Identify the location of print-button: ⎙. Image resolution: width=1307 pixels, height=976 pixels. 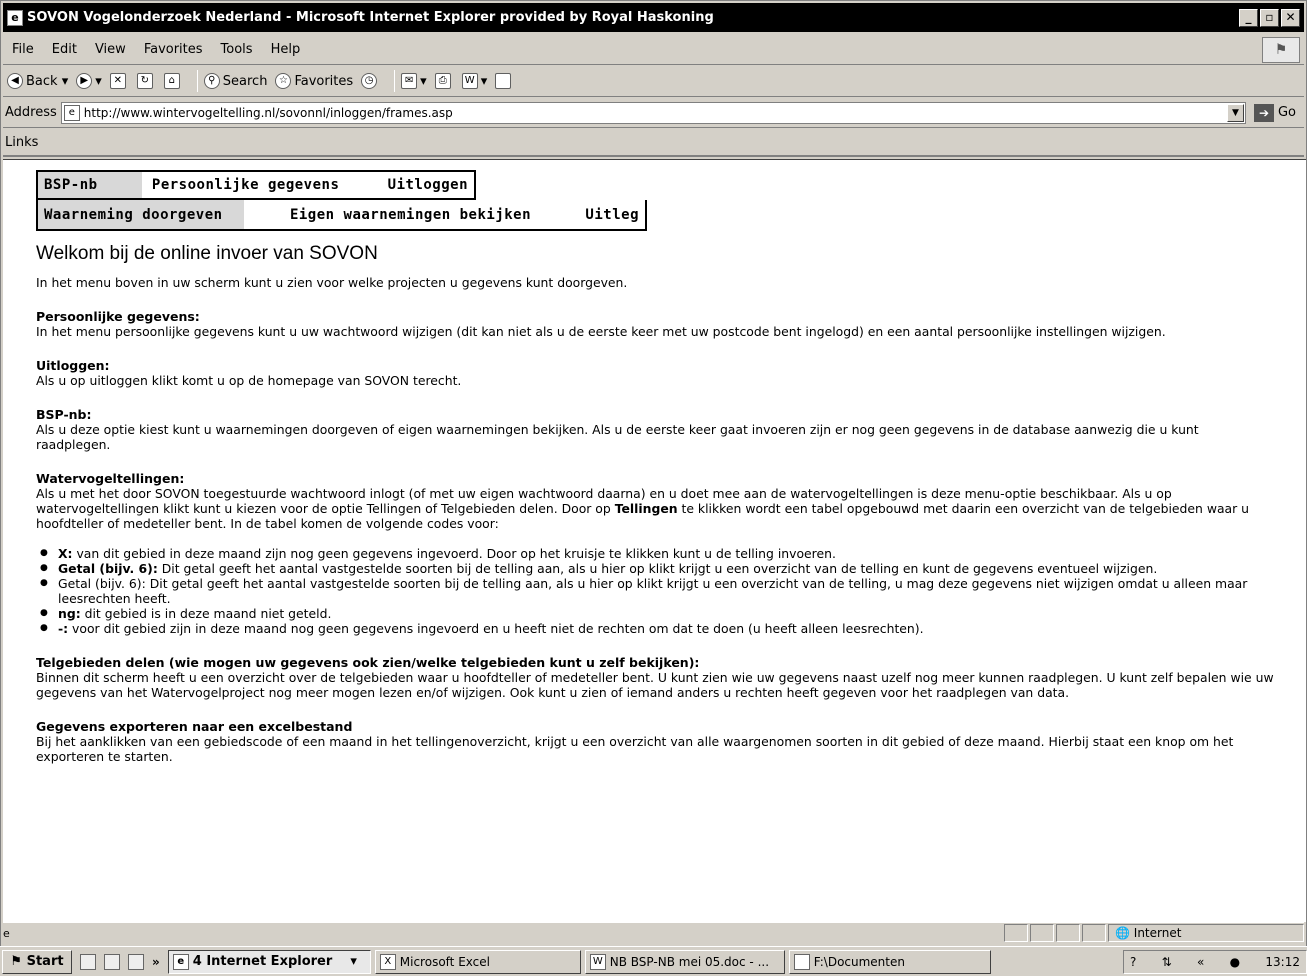
(444, 81).